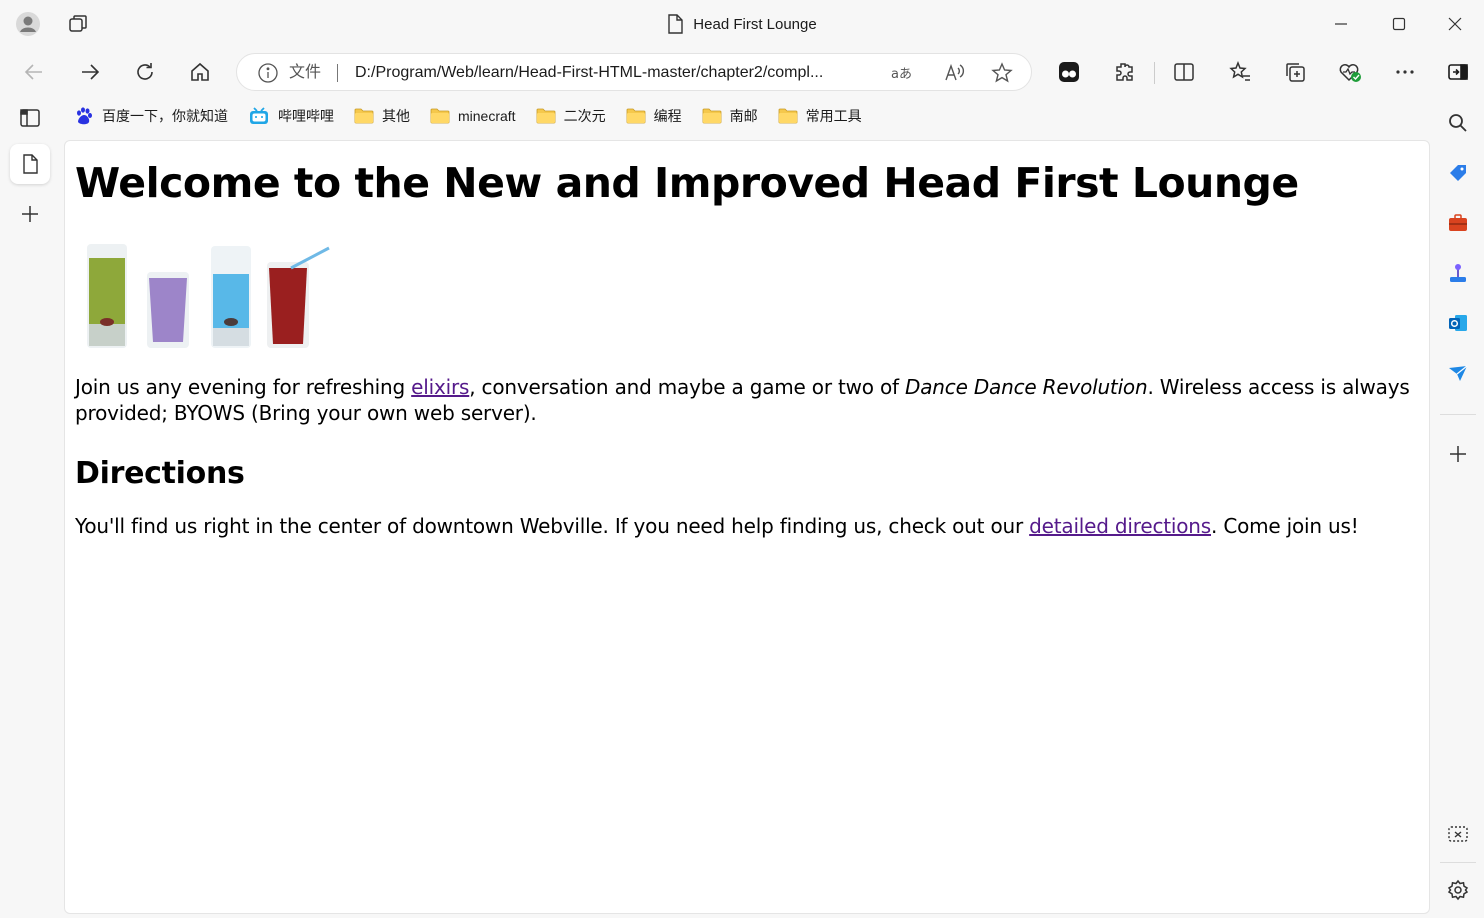  What do you see at coordinates (165, 116) in the screenshot?
I see `favorite-label: 百度一下，你就知道` at bounding box center [165, 116].